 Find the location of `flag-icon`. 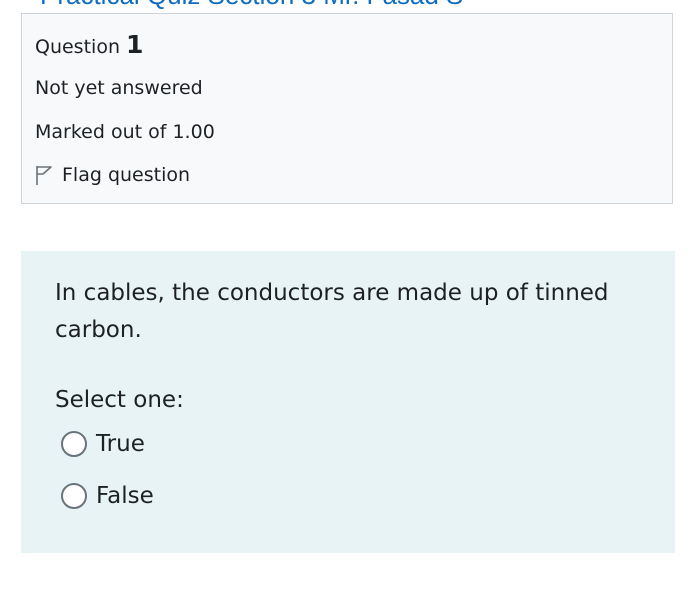

flag-icon is located at coordinates (44, 175).